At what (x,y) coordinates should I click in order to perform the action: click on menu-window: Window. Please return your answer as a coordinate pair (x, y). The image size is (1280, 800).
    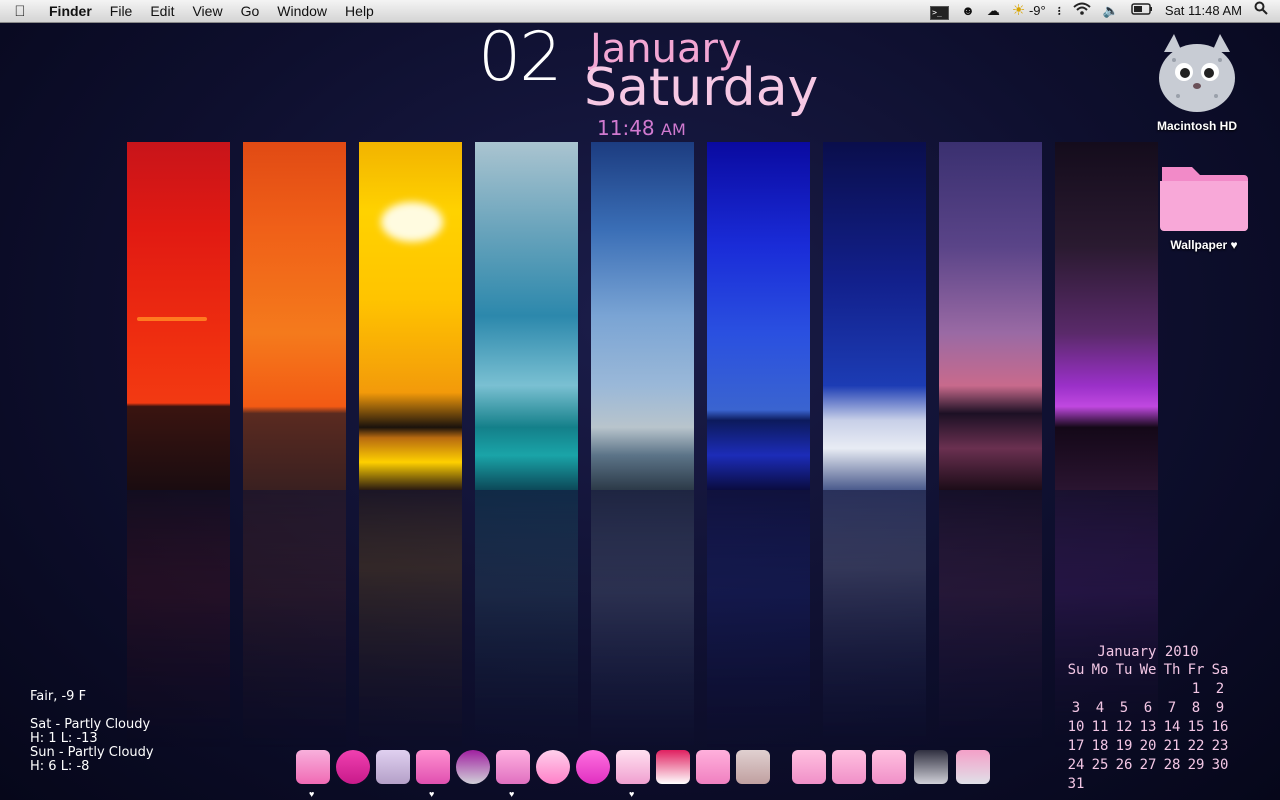
    Looking at the image, I should click on (302, 11).